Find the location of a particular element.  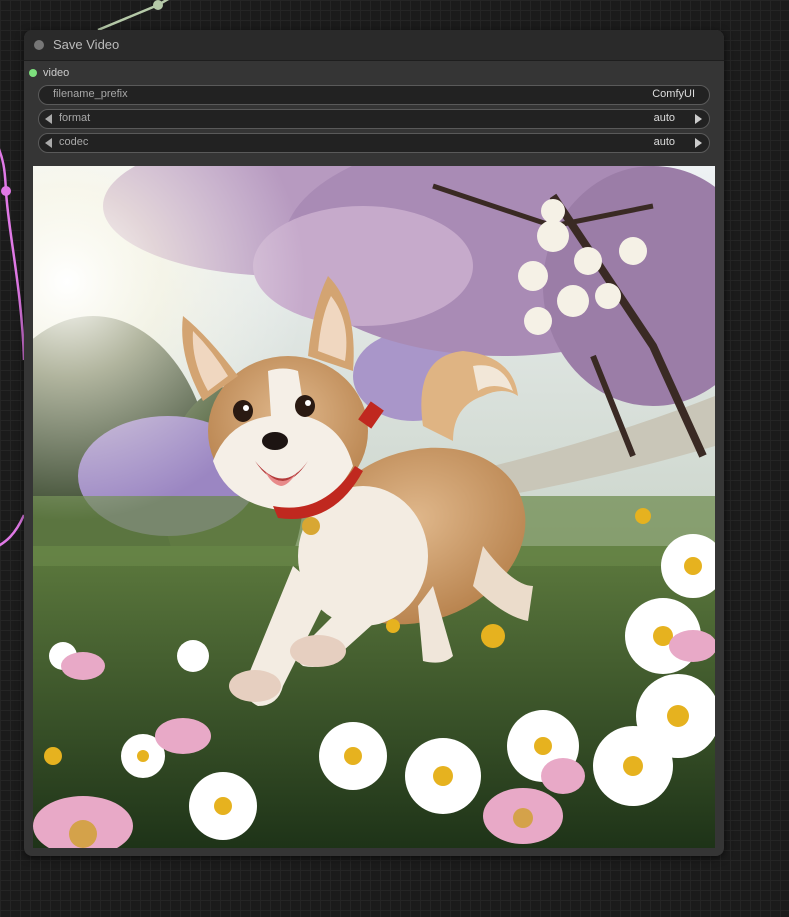

node-header: Save Video is located at coordinates (374, 45).